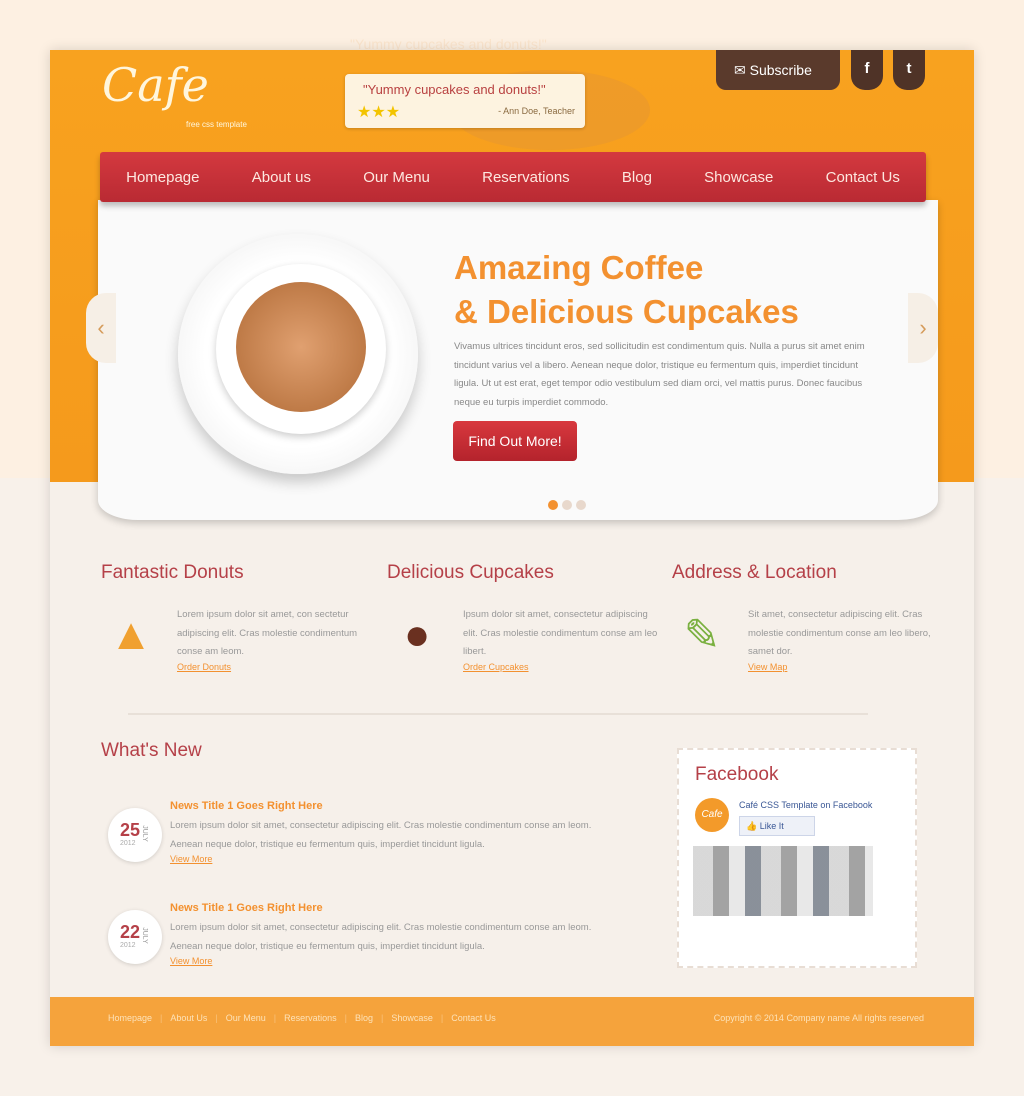  I want to click on footer-link-reservations: Reservations, so click(305, 1018).